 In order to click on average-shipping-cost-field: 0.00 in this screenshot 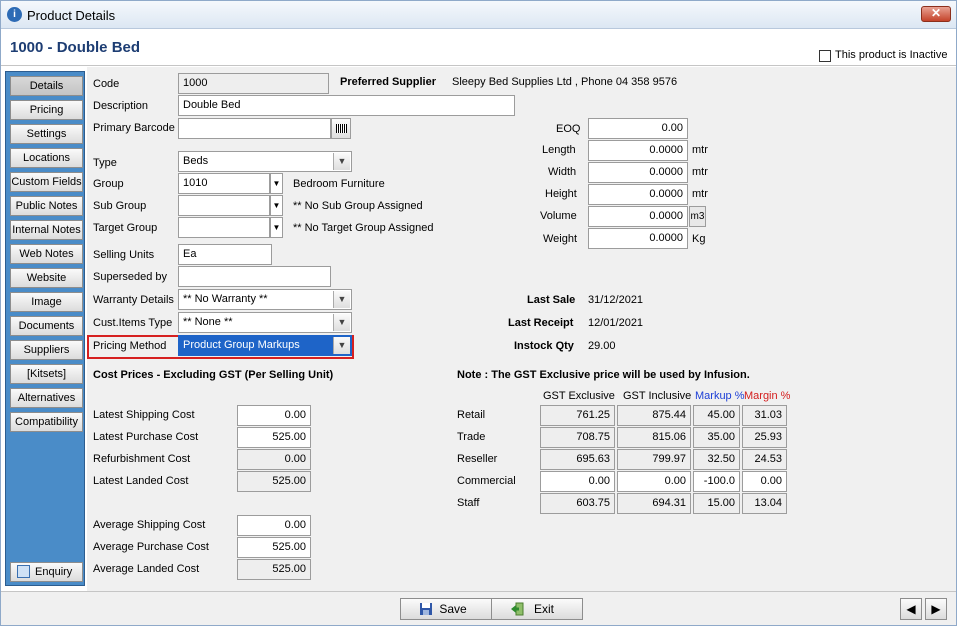, I will do `click(274, 525)`.